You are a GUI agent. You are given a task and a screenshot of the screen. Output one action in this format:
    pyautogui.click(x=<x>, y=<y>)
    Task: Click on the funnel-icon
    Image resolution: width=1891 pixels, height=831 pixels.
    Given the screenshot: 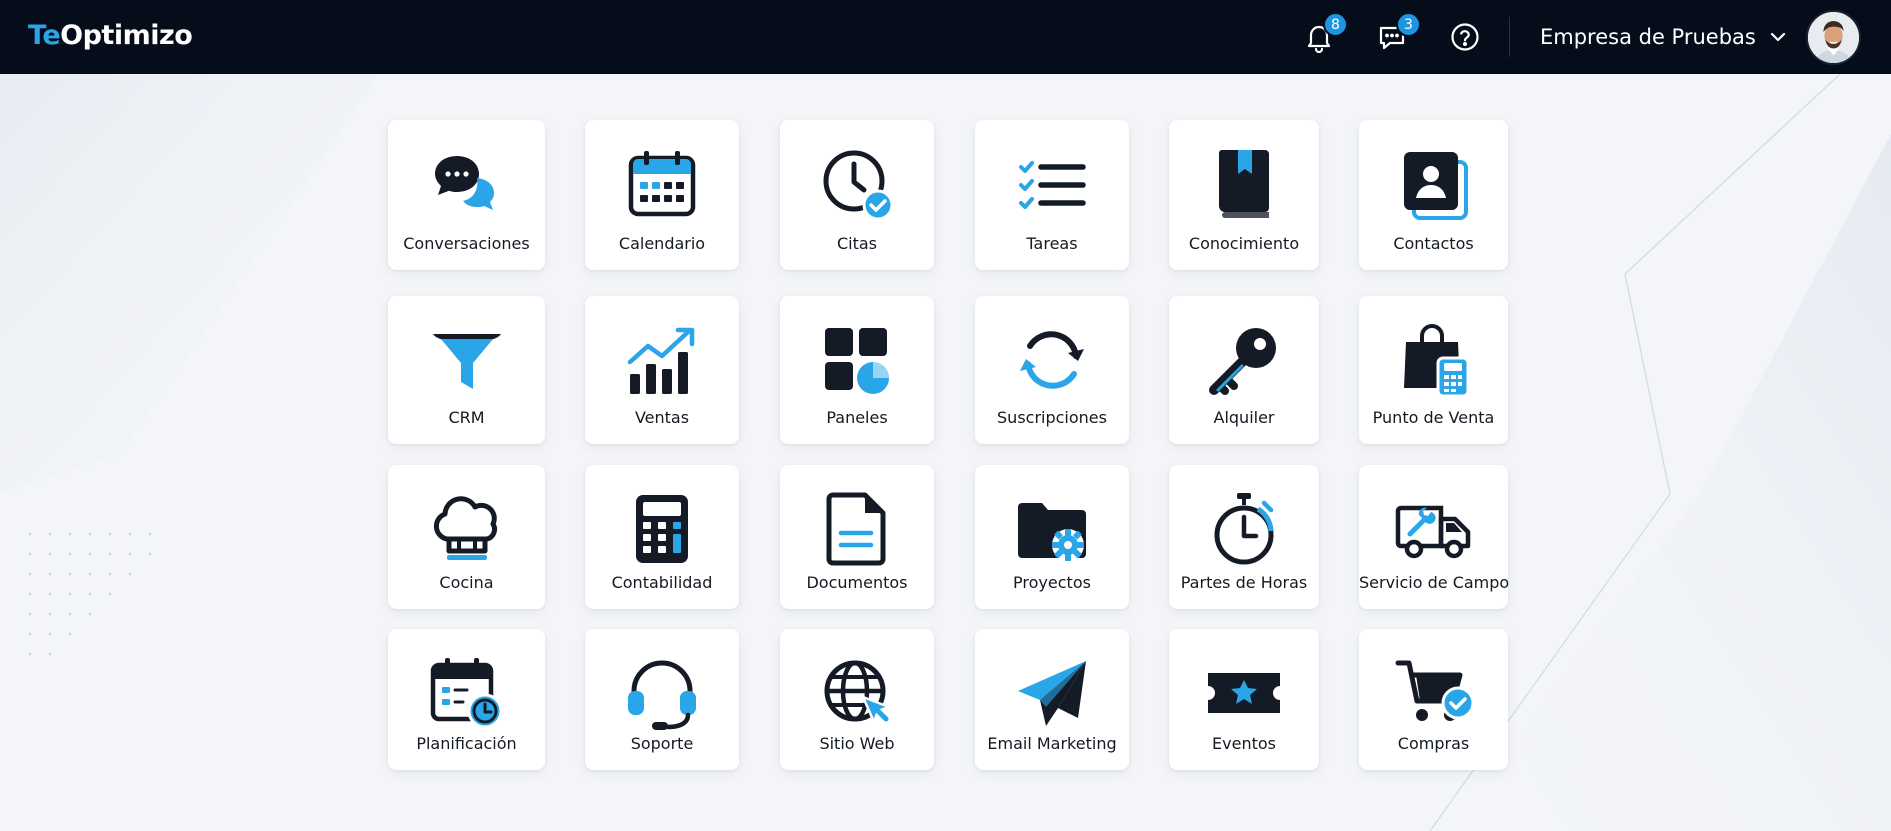 What is the action you would take?
    pyautogui.click(x=467, y=360)
    